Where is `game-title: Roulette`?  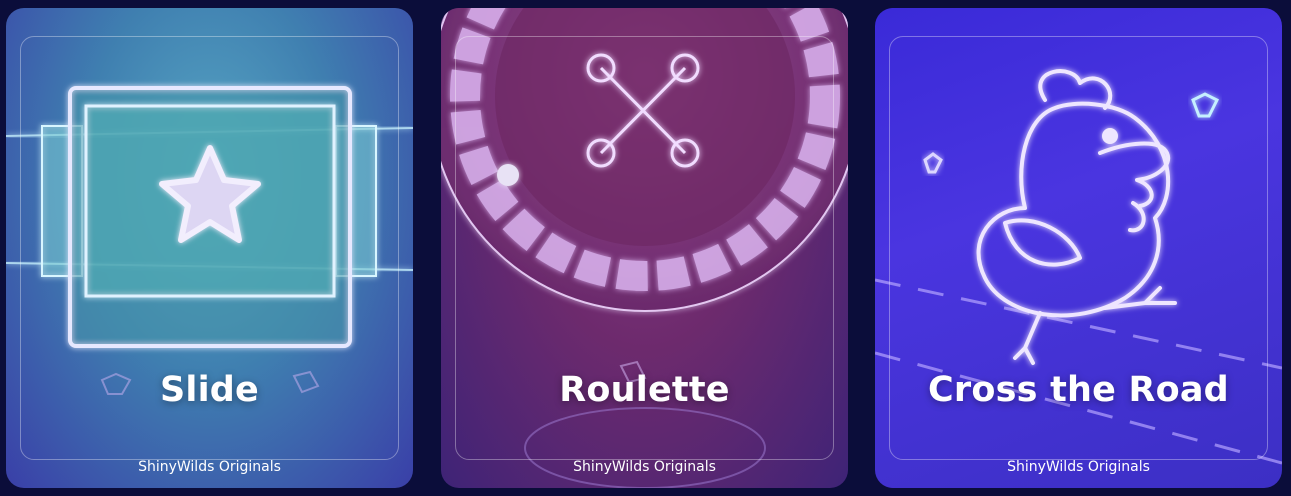 game-title: Roulette is located at coordinates (644, 390).